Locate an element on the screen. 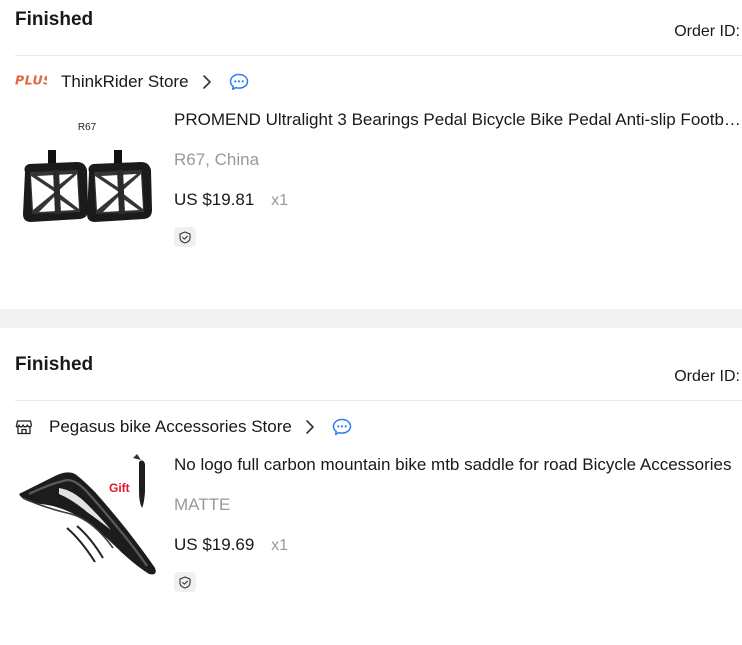 The image size is (742, 645). product-price: US $19.81 is located at coordinates (214, 199).